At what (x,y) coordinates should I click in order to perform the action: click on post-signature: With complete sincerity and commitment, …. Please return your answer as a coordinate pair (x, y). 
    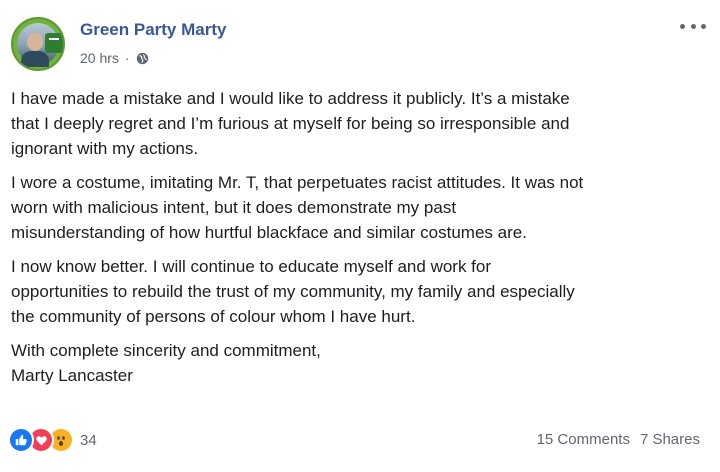
    Looking at the image, I should click on (166, 363).